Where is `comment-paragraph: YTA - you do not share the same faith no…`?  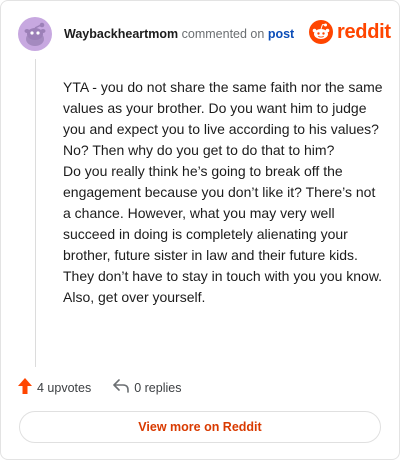
comment-paragraph: YTA - you do not share the same faith no… is located at coordinates (223, 118).